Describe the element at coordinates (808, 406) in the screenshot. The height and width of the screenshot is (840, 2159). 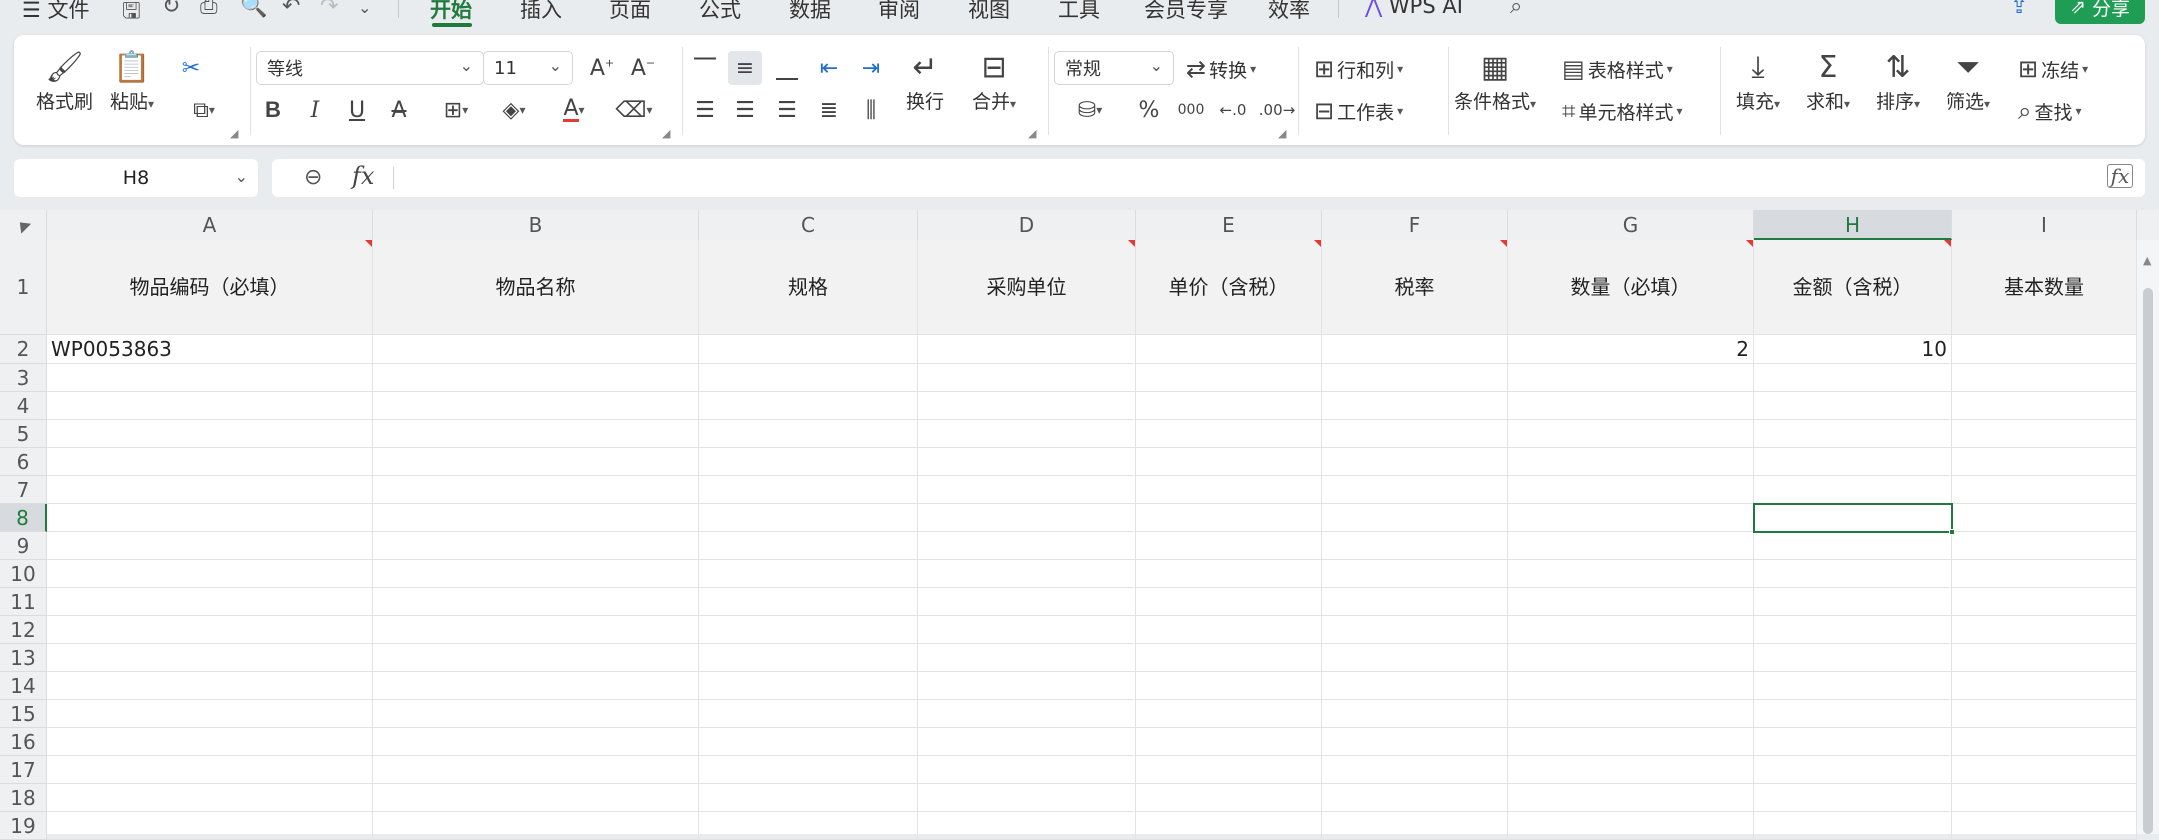
I see `cell-c4` at that location.